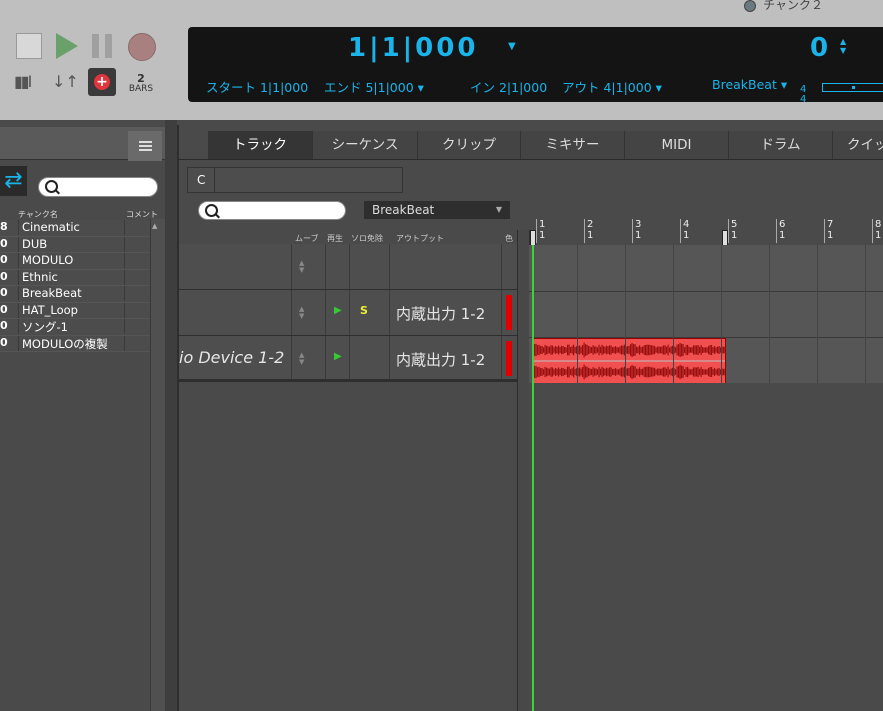 The image size is (883, 711). What do you see at coordinates (365, 145) in the screenshot?
I see `tab-sequence: シーケンス` at bounding box center [365, 145].